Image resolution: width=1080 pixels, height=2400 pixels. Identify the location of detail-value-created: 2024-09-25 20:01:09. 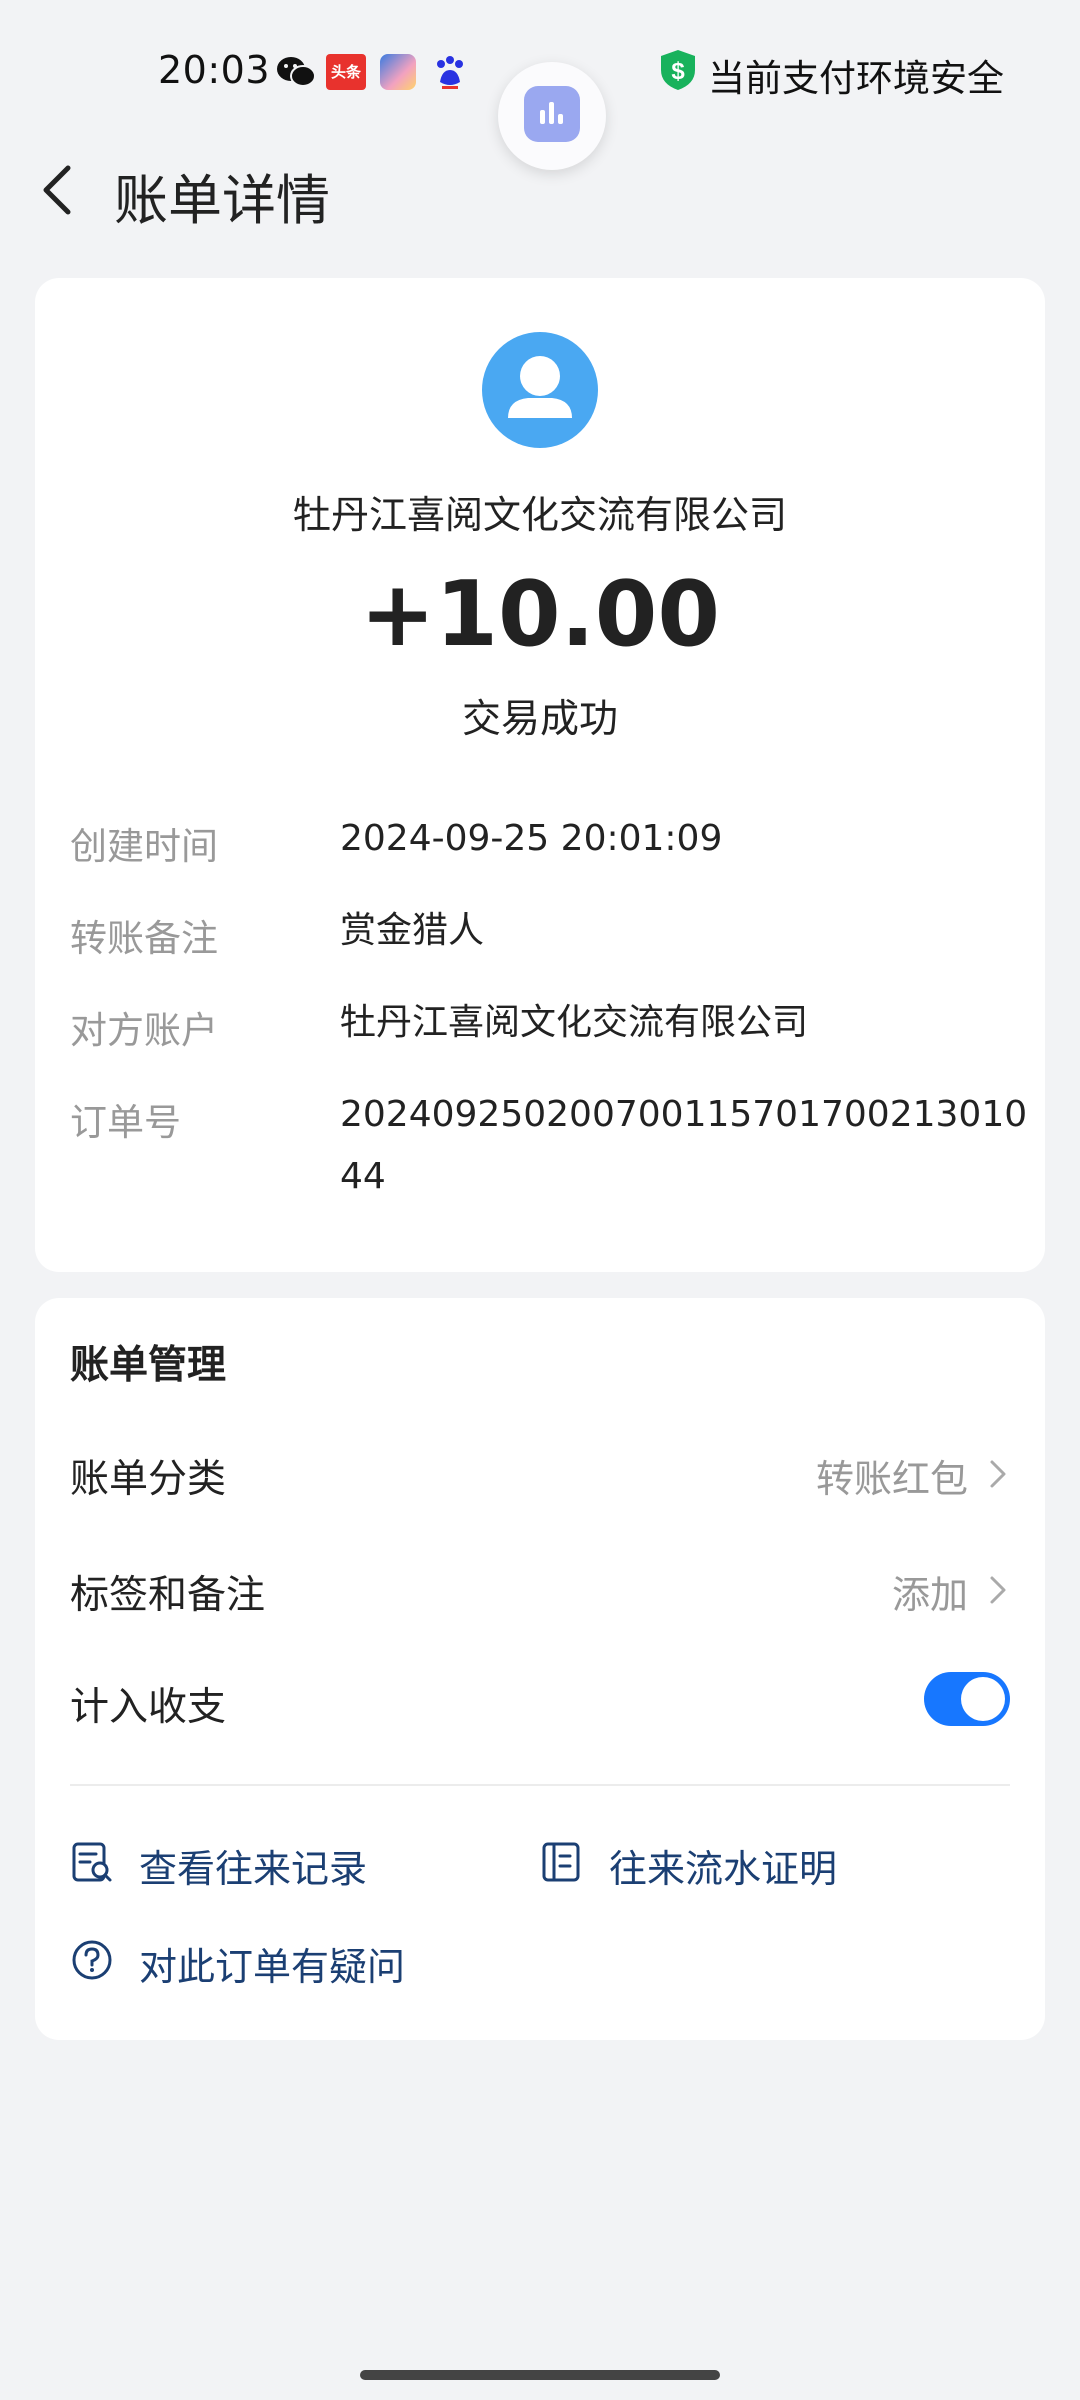
(531, 838).